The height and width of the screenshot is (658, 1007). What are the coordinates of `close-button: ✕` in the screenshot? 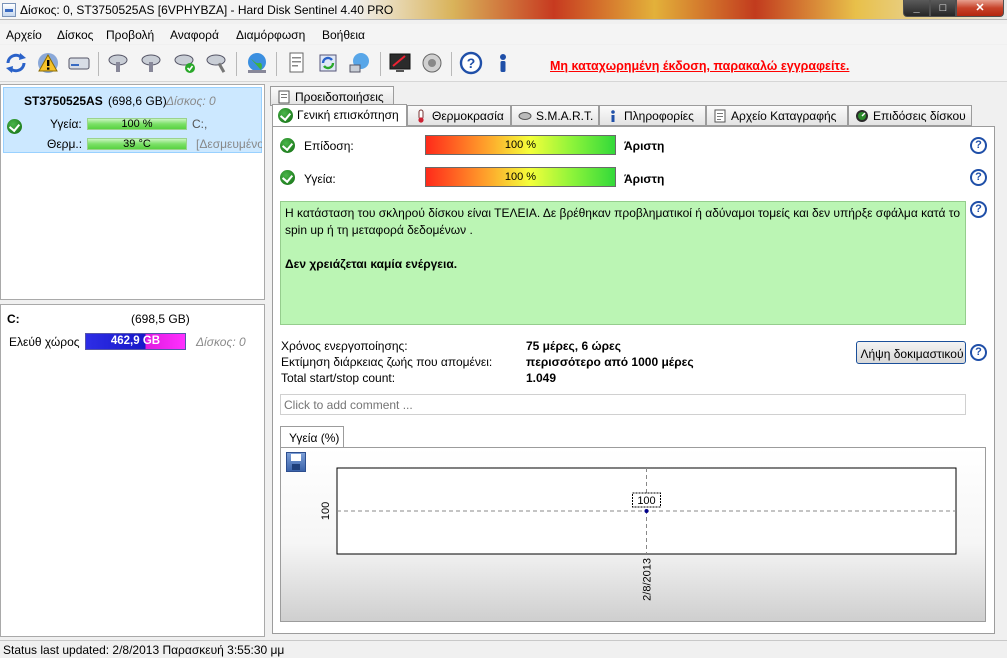 It's located at (980, 8).